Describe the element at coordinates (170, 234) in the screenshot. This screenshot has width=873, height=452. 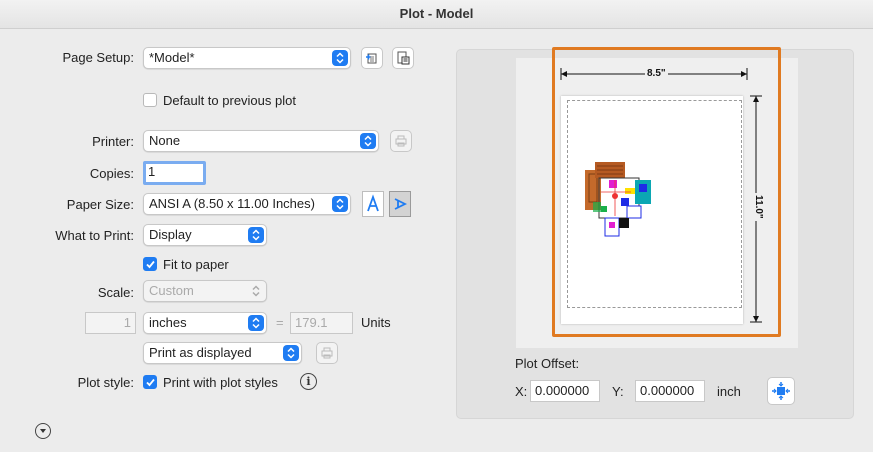
I see `what-to-print-value: Display` at that location.